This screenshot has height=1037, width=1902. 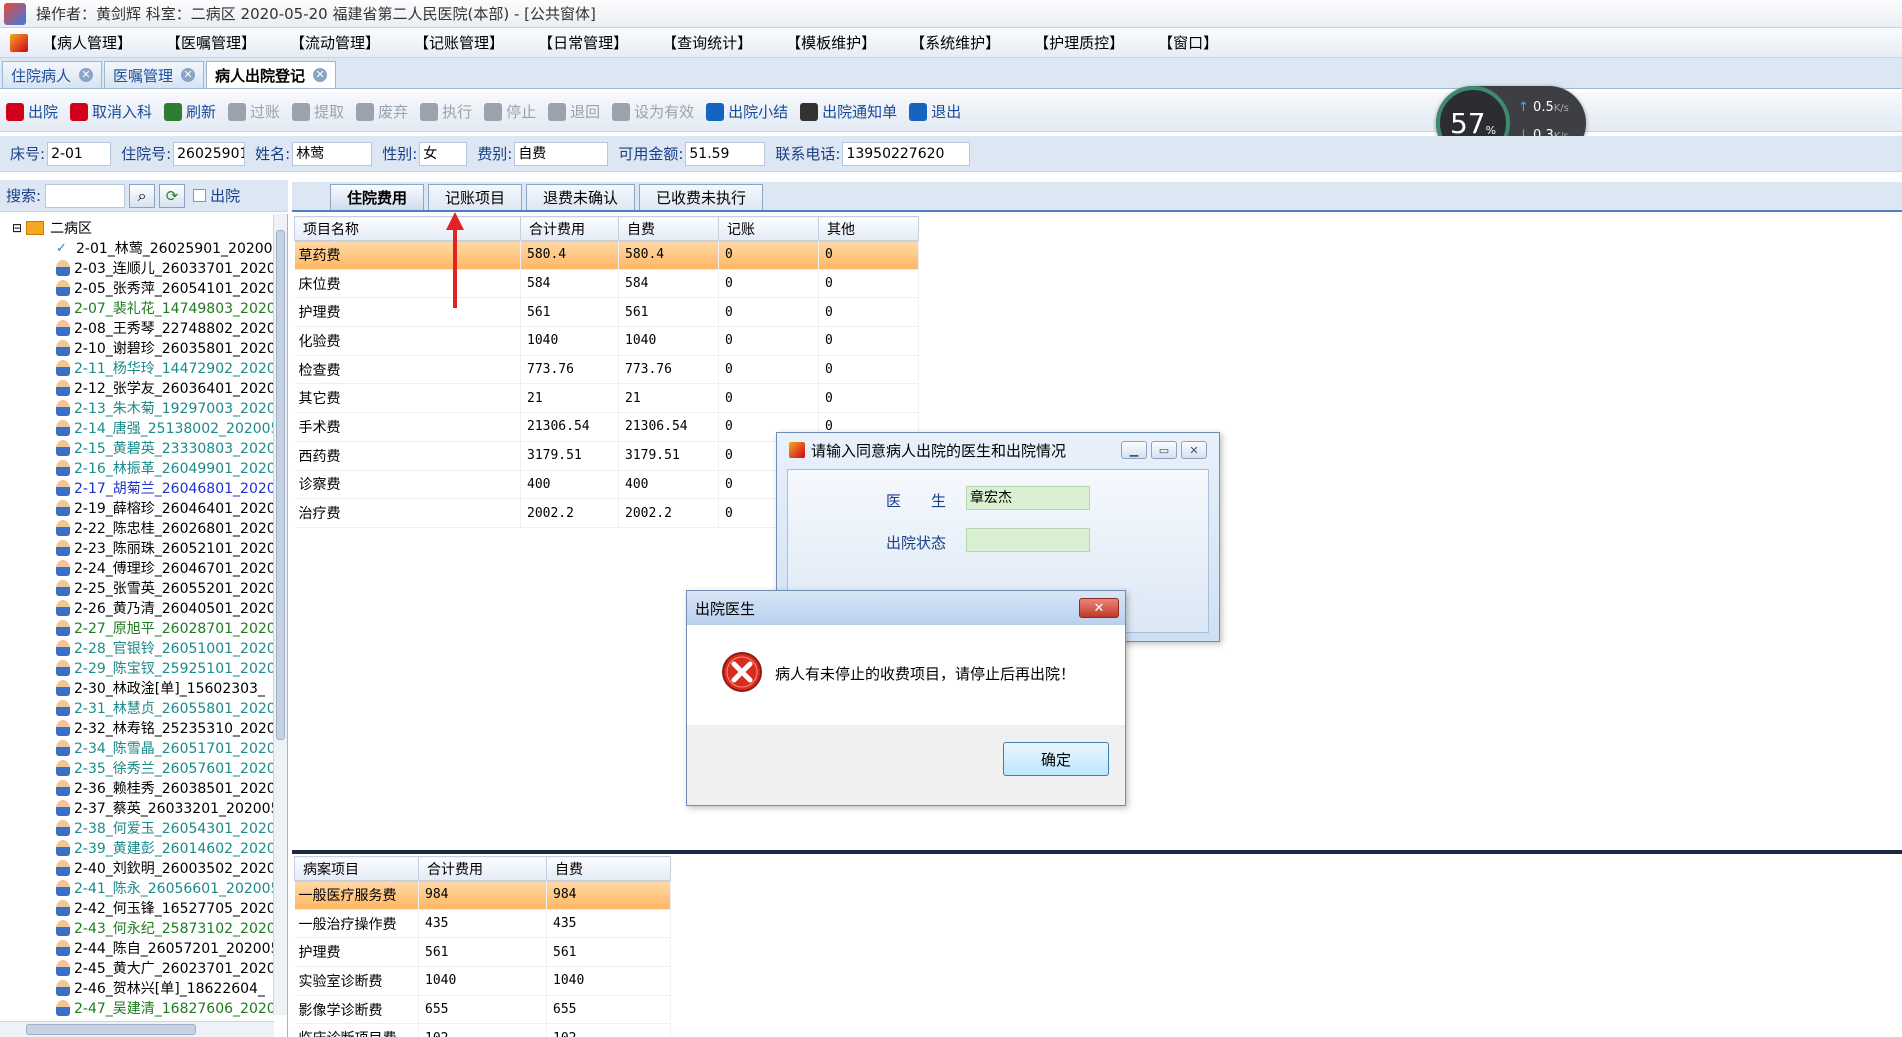 What do you see at coordinates (166, 308) in the screenshot?
I see `tree-item-patient: 2-07_裴礼花_14749803_2020` at bounding box center [166, 308].